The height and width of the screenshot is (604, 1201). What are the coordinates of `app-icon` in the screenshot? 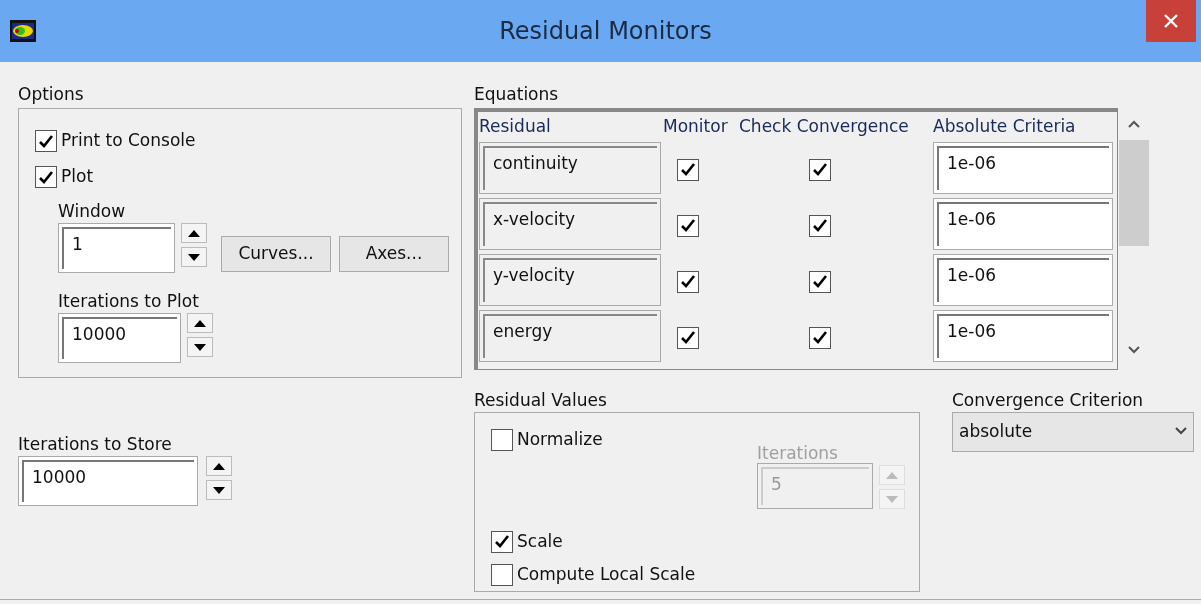 It's located at (23, 31).